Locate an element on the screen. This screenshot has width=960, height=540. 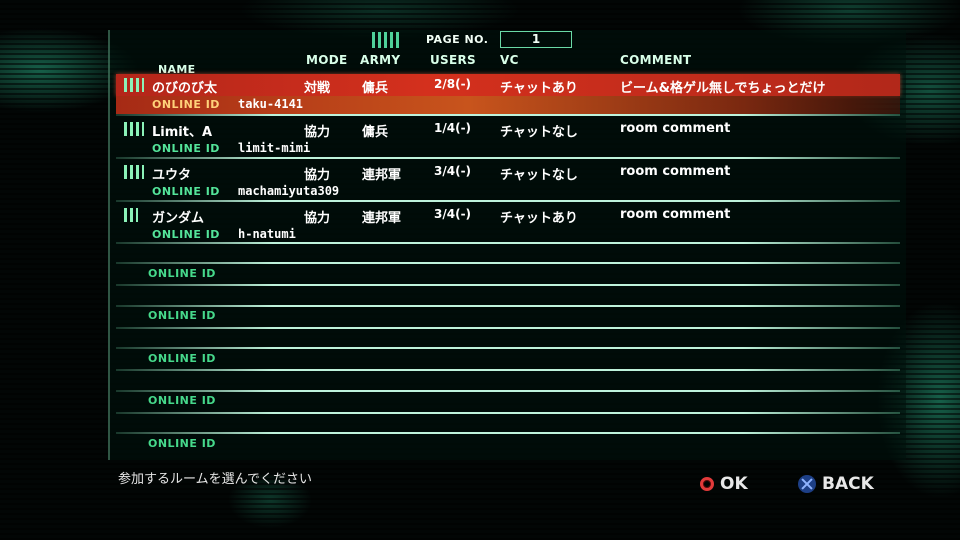
room-online-id-row: ONLINE ID taku-4141 is located at coordinates (508, 105).